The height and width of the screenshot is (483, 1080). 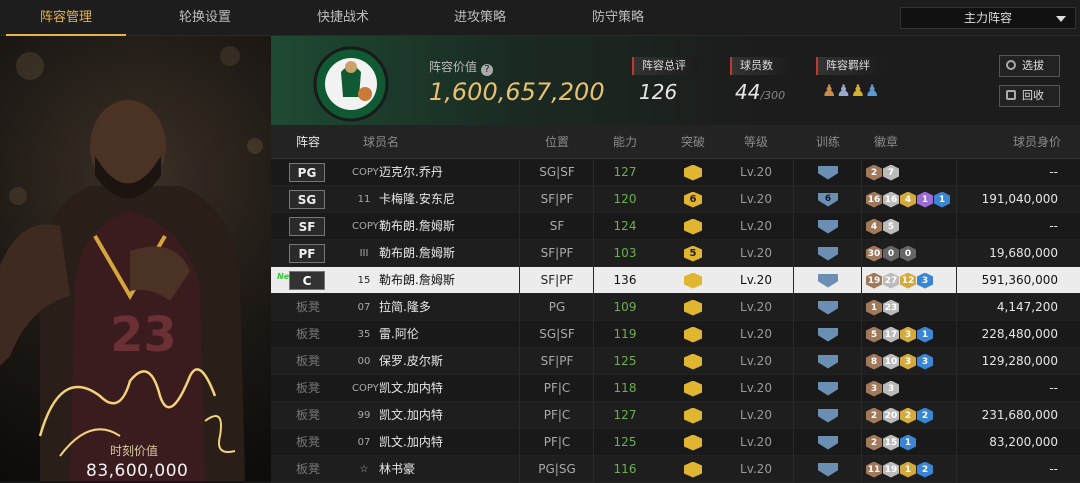 What do you see at coordinates (1016, 142) in the screenshot?
I see `col-player-value: 球员身价` at bounding box center [1016, 142].